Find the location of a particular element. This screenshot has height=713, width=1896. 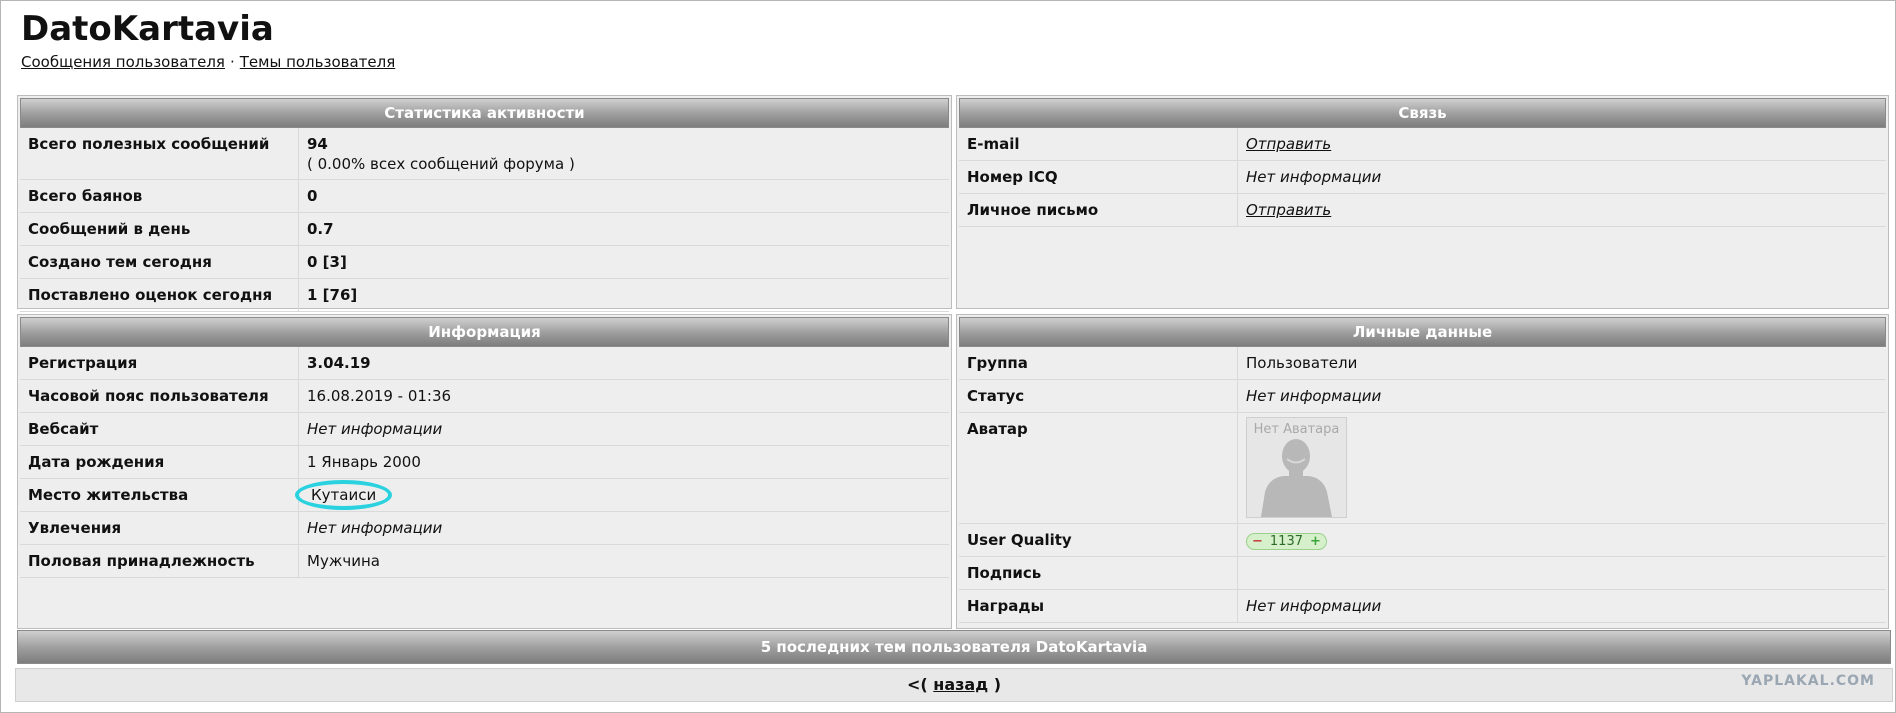

stat-label: Сообщений в день is located at coordinates (159, 229).